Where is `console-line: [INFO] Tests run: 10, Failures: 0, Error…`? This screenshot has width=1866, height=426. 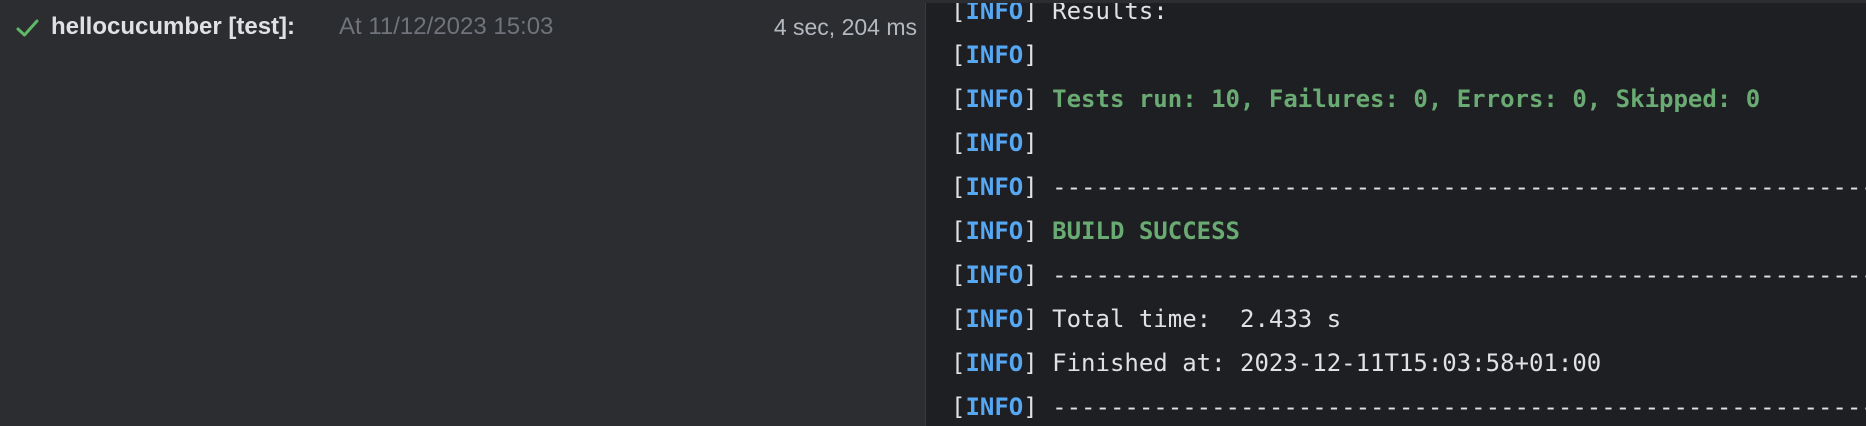 console-line: [INFO] Tests run: 10, Failures: 0, Error… is located at coordinates (1355, 99).